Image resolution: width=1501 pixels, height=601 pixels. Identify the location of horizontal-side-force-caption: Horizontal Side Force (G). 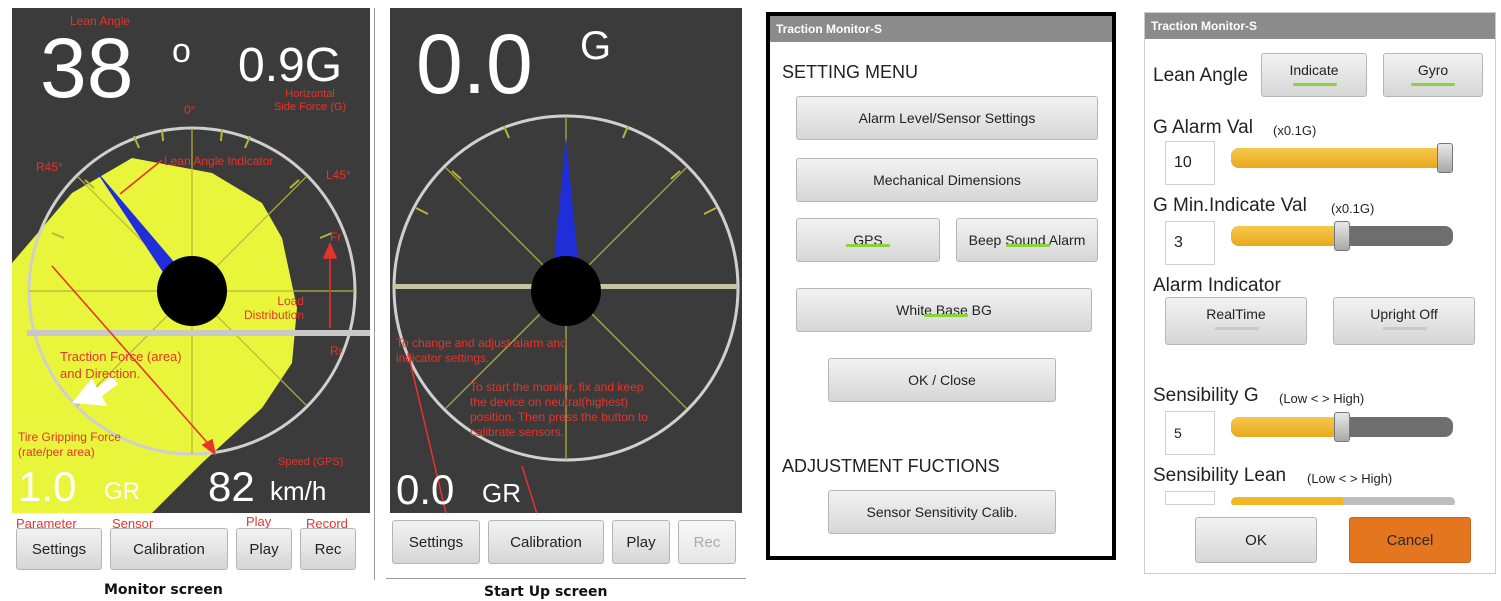
(310, 100).